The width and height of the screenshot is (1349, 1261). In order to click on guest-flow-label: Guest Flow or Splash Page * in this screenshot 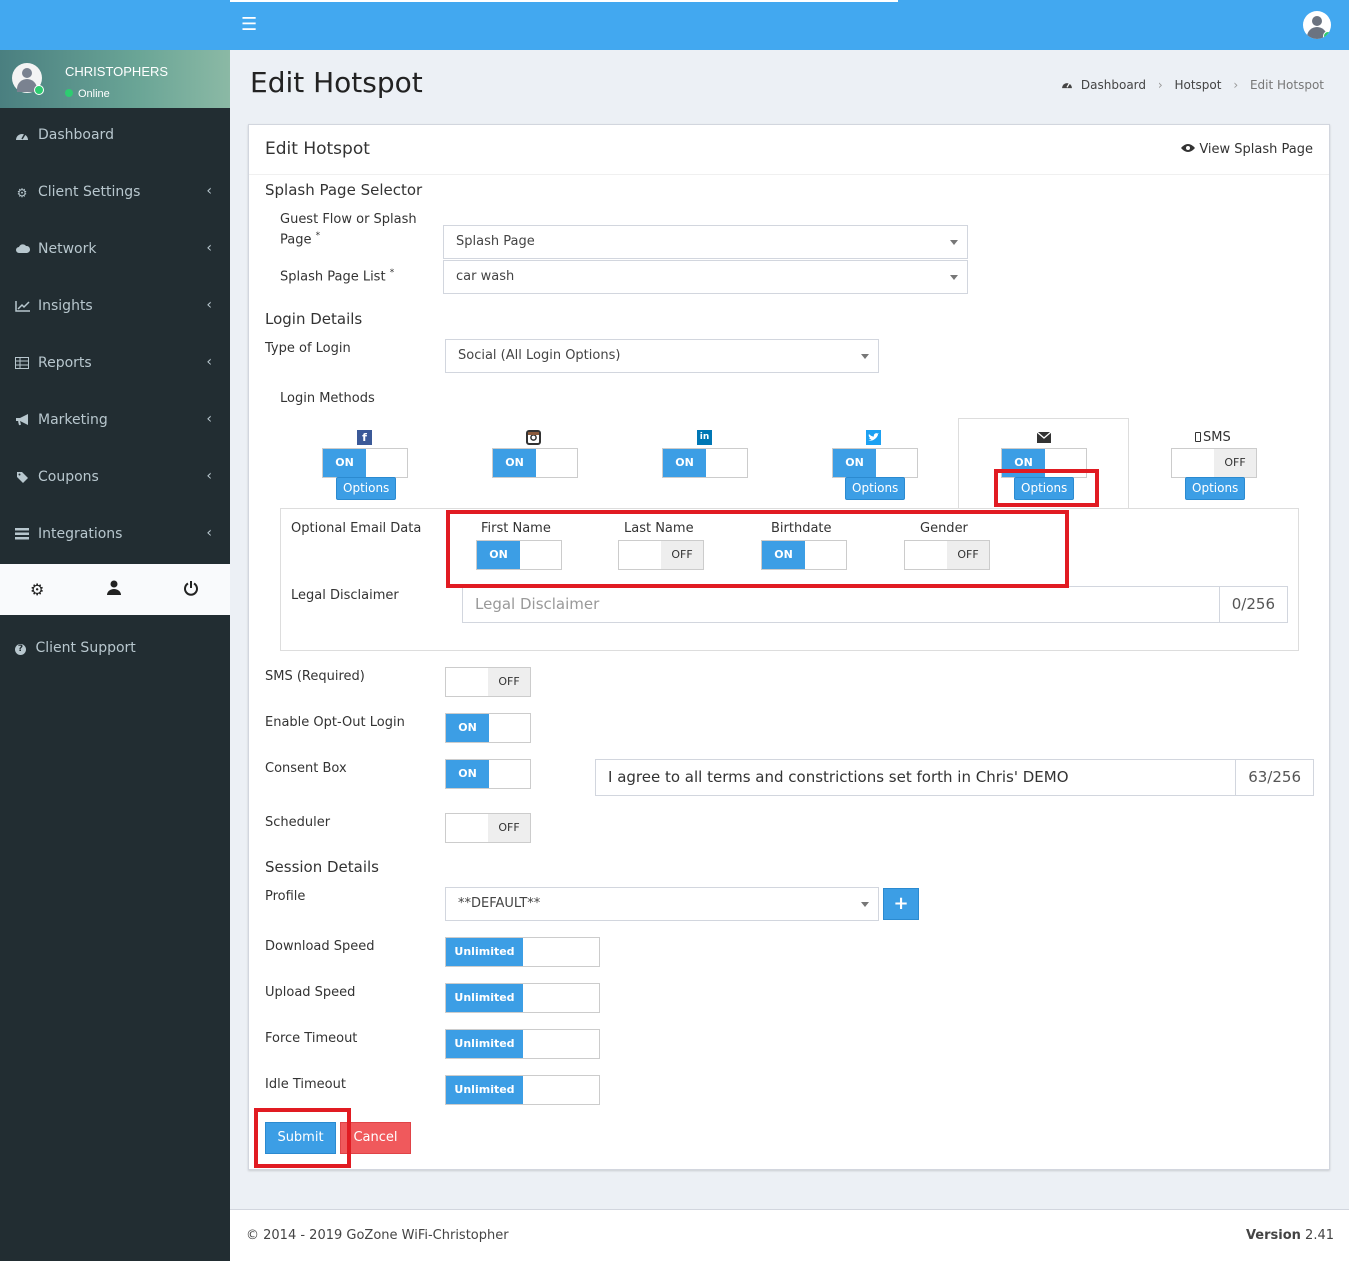, I will do `click(348, 230)`.